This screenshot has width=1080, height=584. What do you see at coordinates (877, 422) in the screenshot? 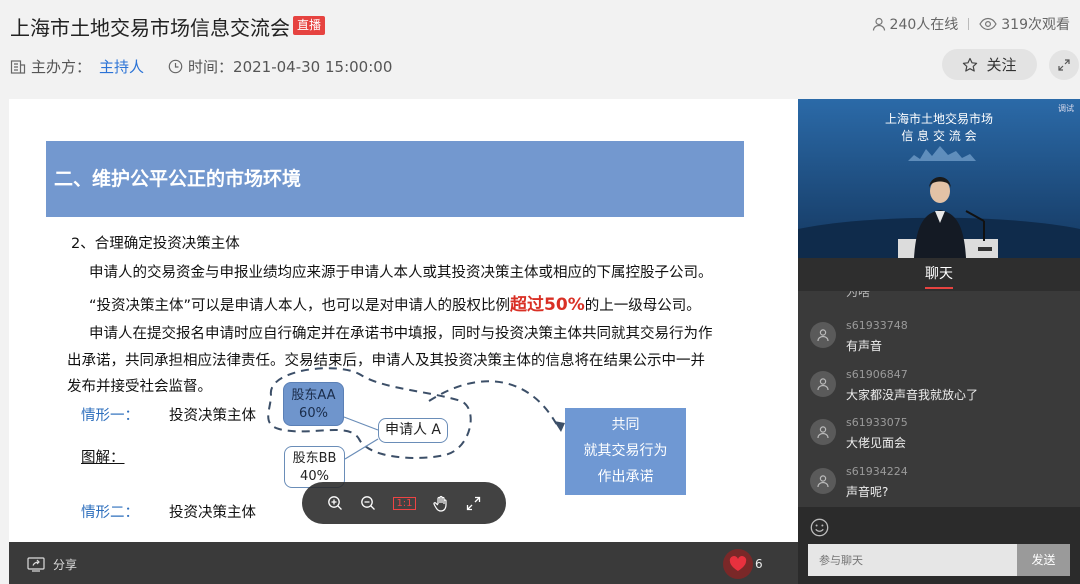
I see `chat-username: s61933075` at bounding box center [877, 422].